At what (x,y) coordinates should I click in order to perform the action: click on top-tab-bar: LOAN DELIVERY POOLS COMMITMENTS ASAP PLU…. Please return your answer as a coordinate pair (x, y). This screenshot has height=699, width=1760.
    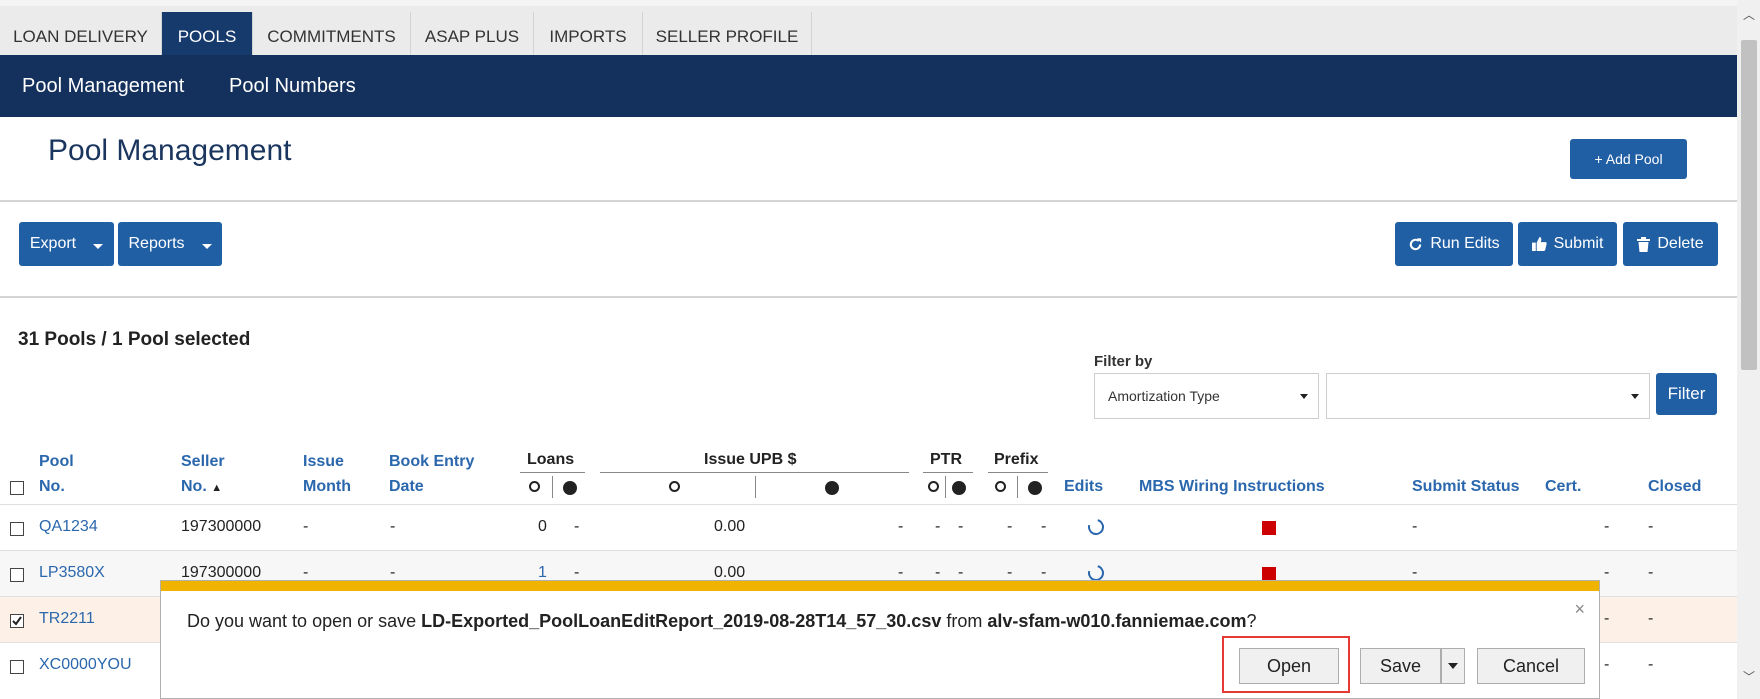
    Looking at the image, I should click on (868, 30).